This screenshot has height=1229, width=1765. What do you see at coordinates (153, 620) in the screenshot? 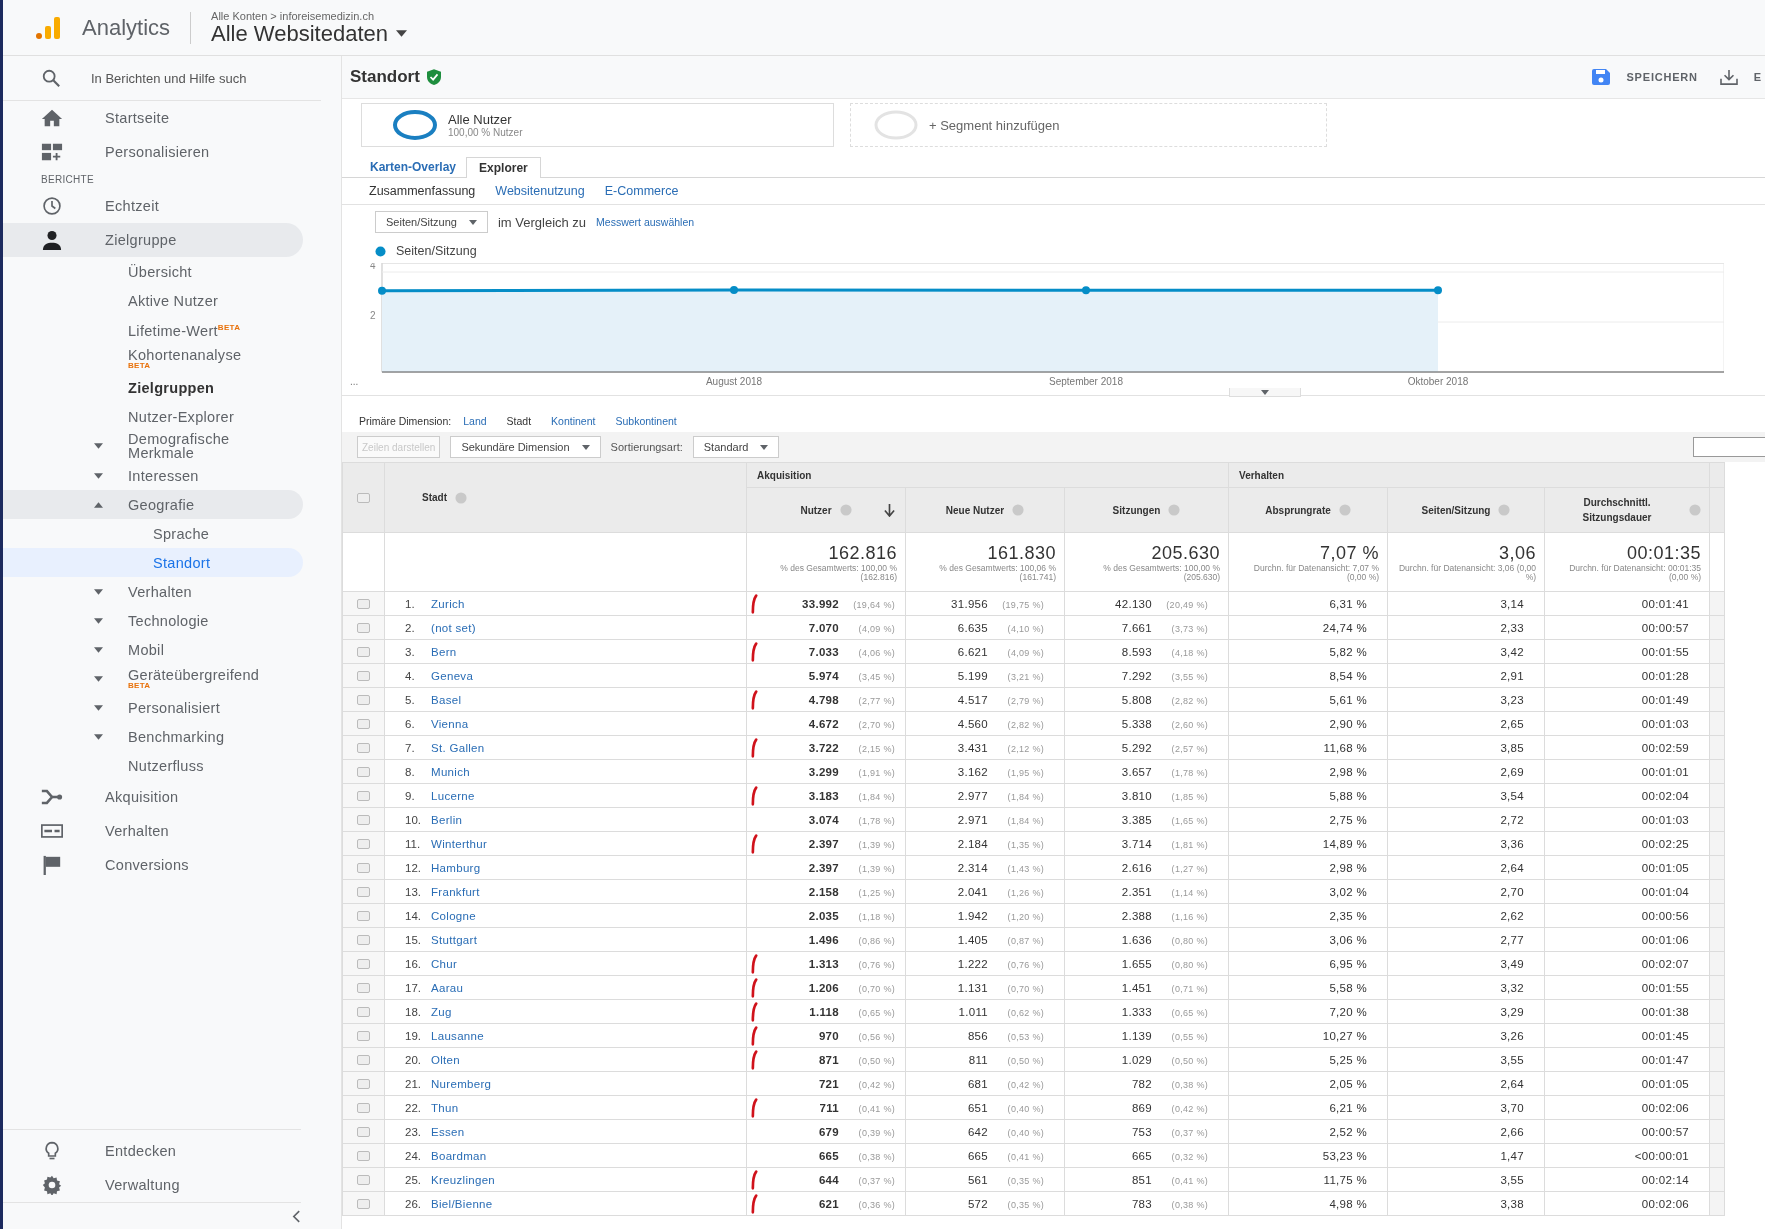
I see `sidebar-item: Technologie` at bounding box center [153, 620].